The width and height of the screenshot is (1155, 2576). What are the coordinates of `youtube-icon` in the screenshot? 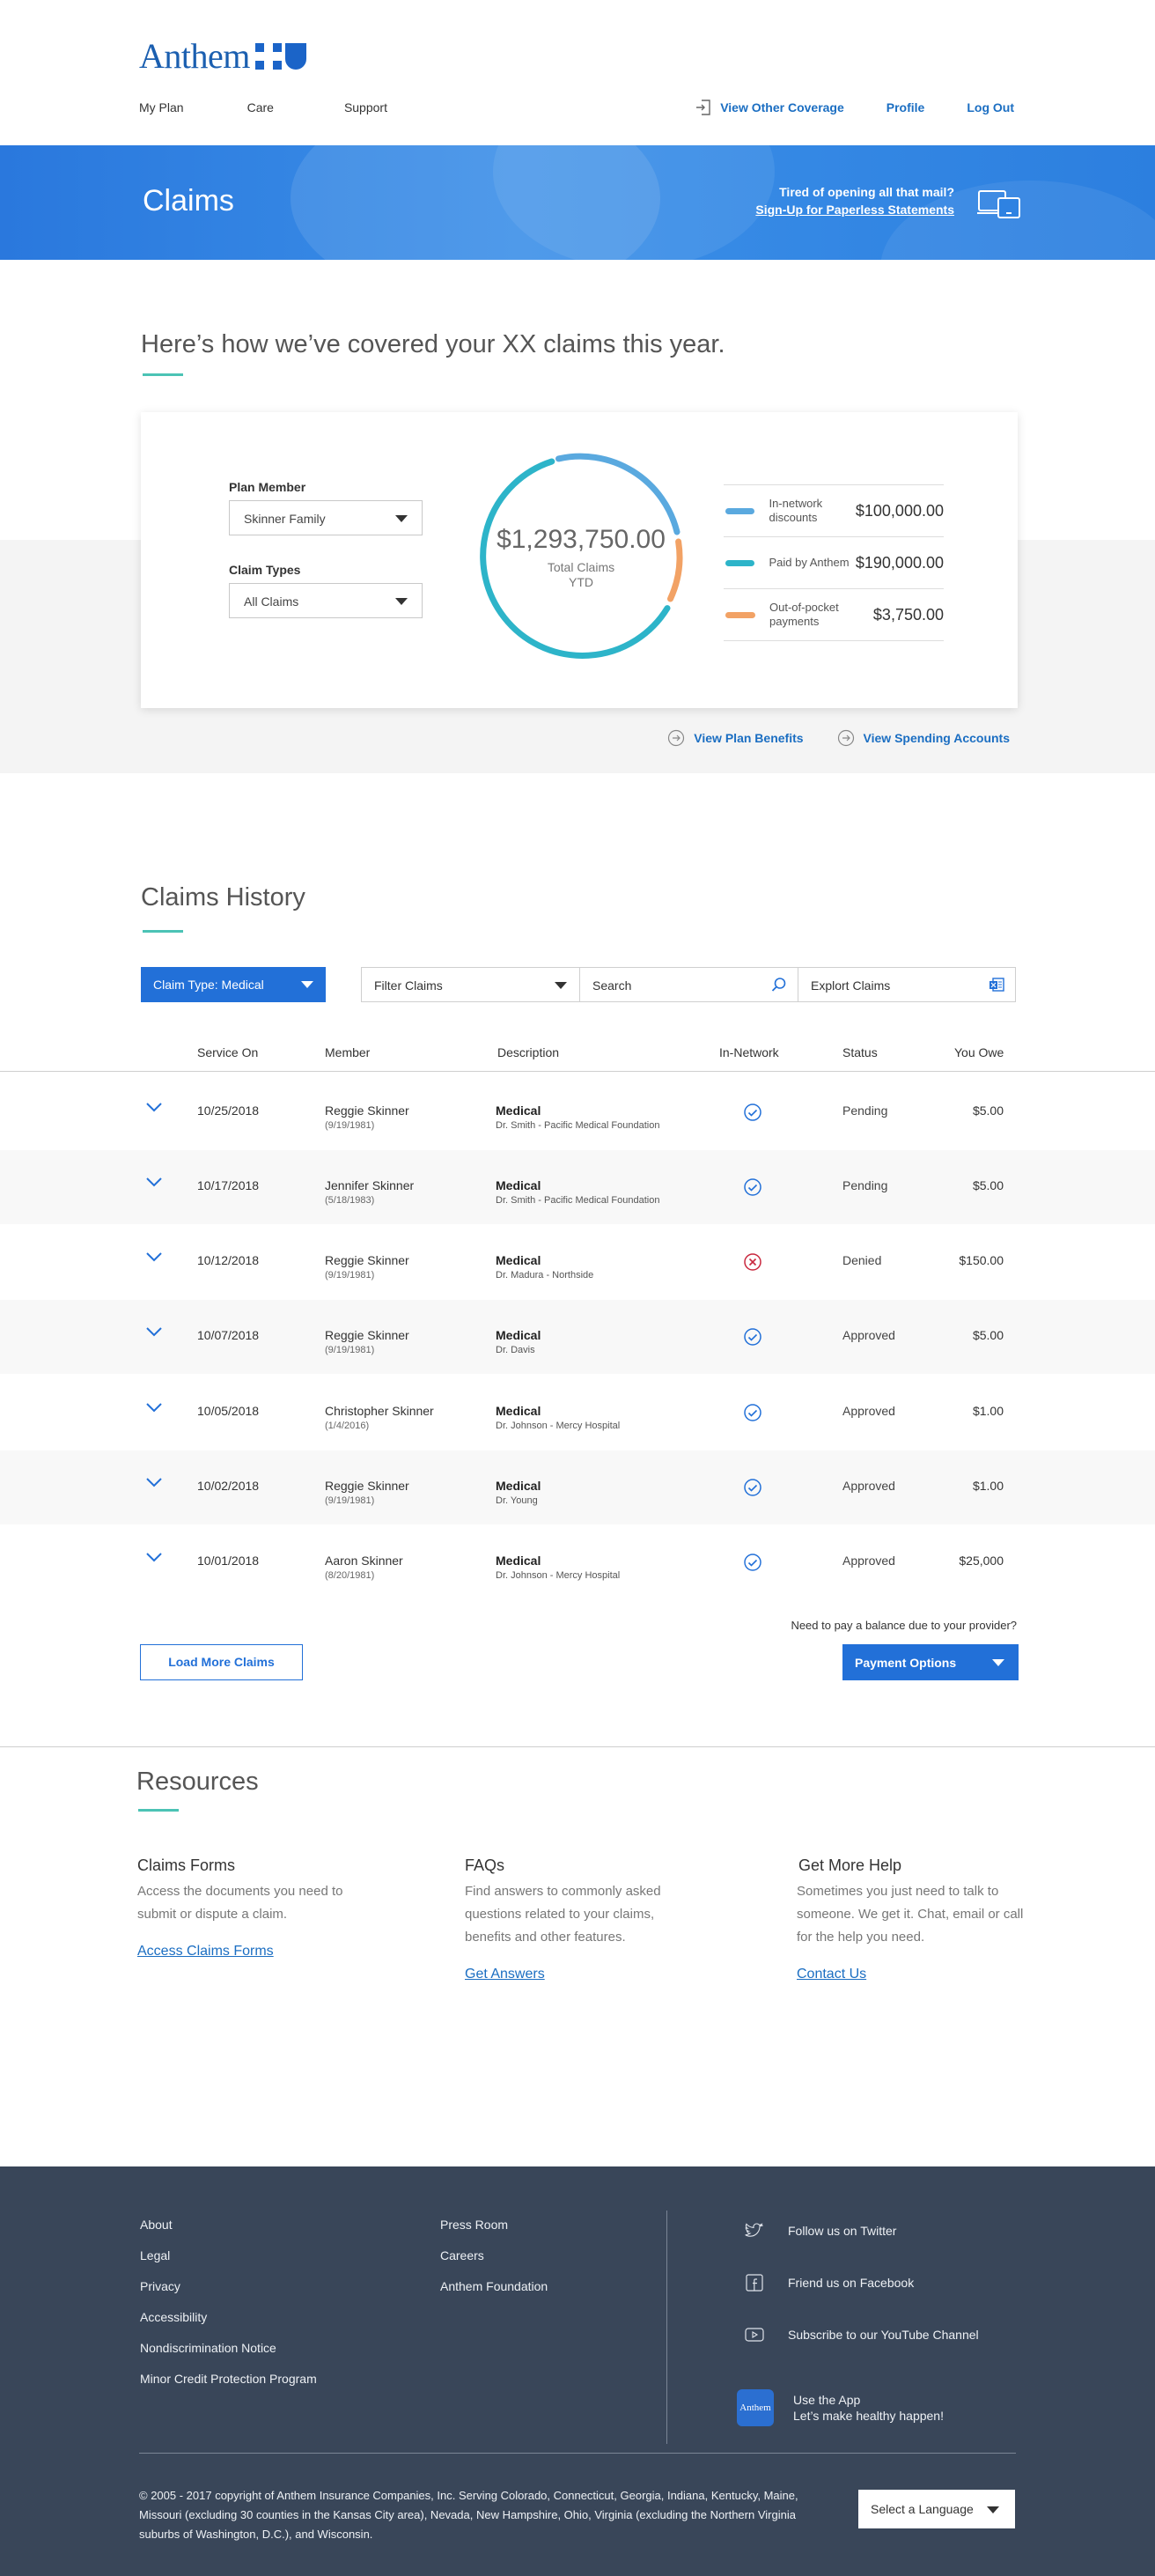 It's located at (755, 2334).